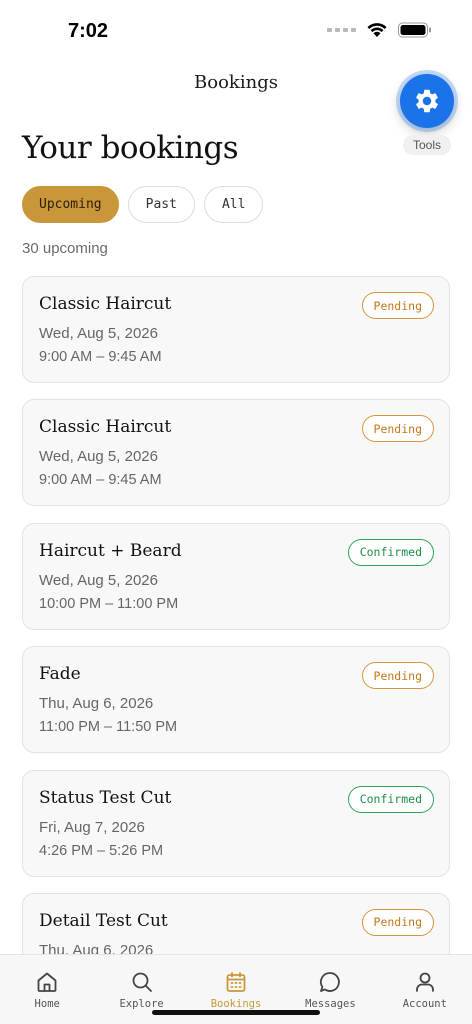 The image size is (472, 1024). I want to click on home-icon, so click(47, 982).